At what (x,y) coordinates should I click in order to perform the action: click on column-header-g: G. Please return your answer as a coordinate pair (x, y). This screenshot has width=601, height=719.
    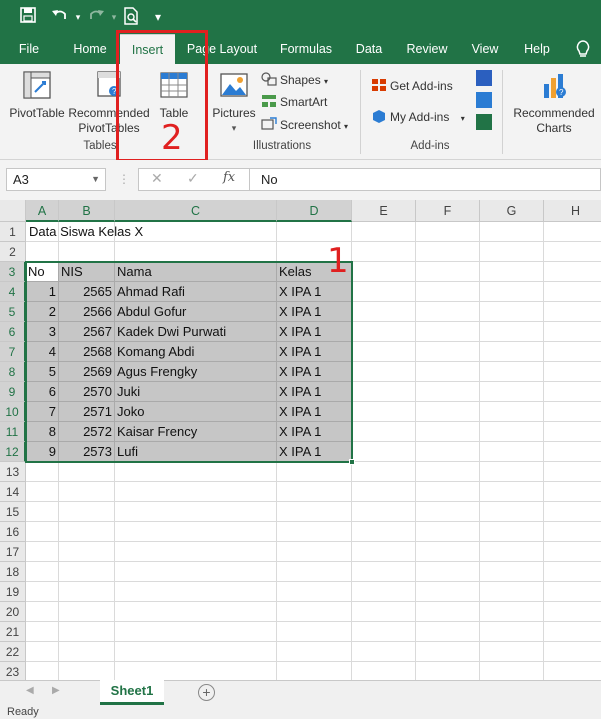
    Looking at the image, I should click on (512, 211).